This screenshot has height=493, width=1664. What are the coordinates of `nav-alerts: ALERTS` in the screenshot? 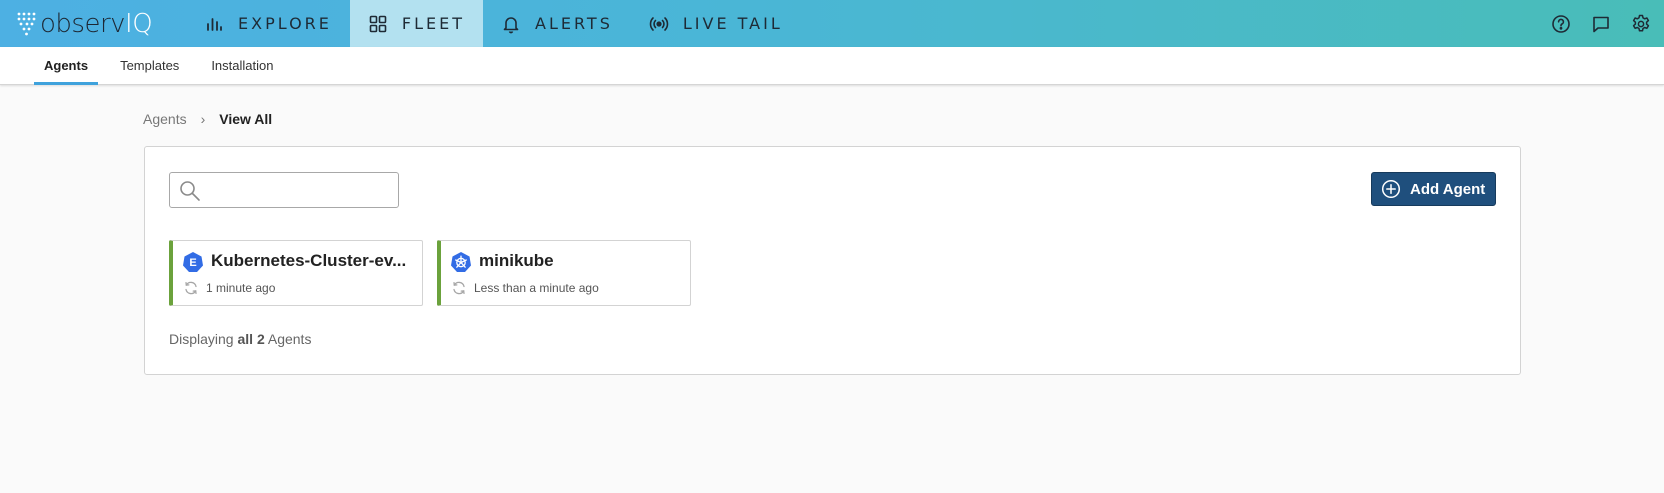 It's located at (557, 23).